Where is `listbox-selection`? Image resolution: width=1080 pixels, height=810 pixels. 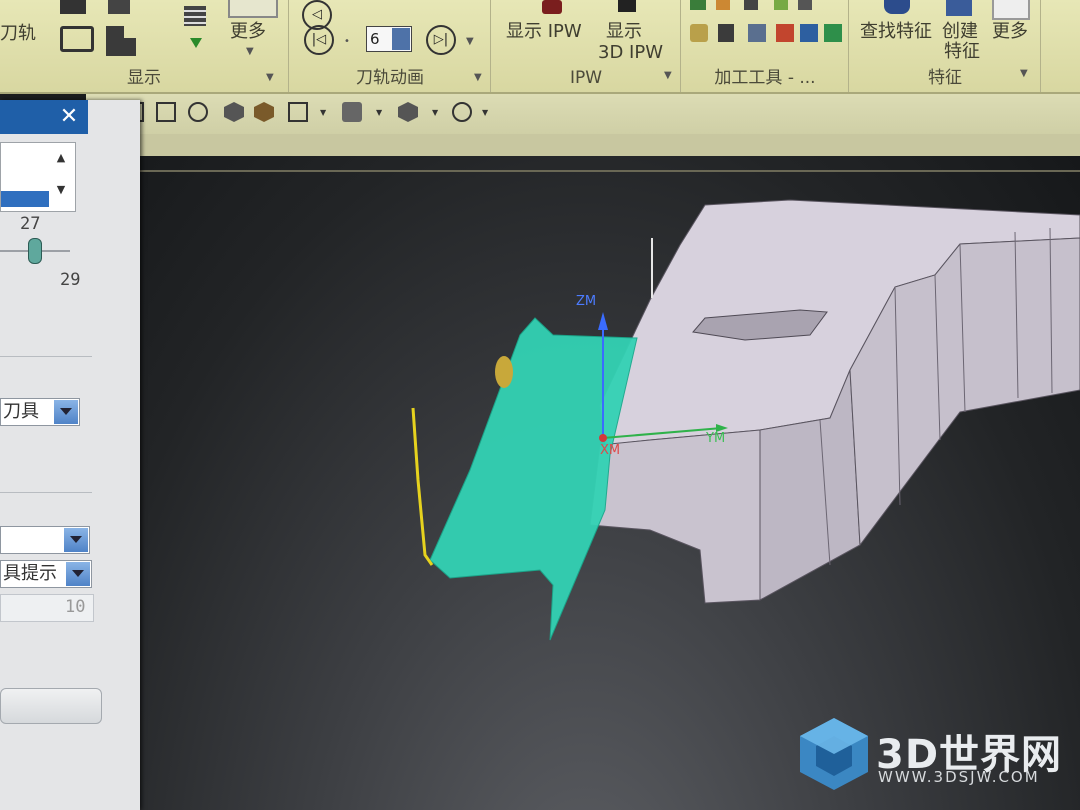 listbox-selection is located at coordinates (25, 199).